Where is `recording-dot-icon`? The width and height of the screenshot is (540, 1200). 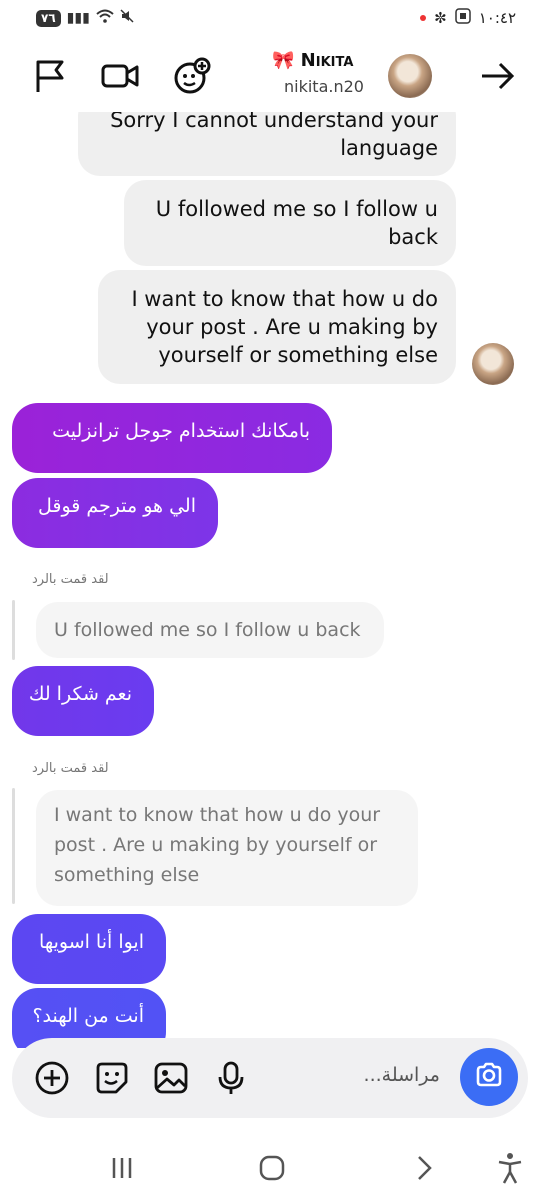 recording-dot-icon is located at coordinates (423, 18).